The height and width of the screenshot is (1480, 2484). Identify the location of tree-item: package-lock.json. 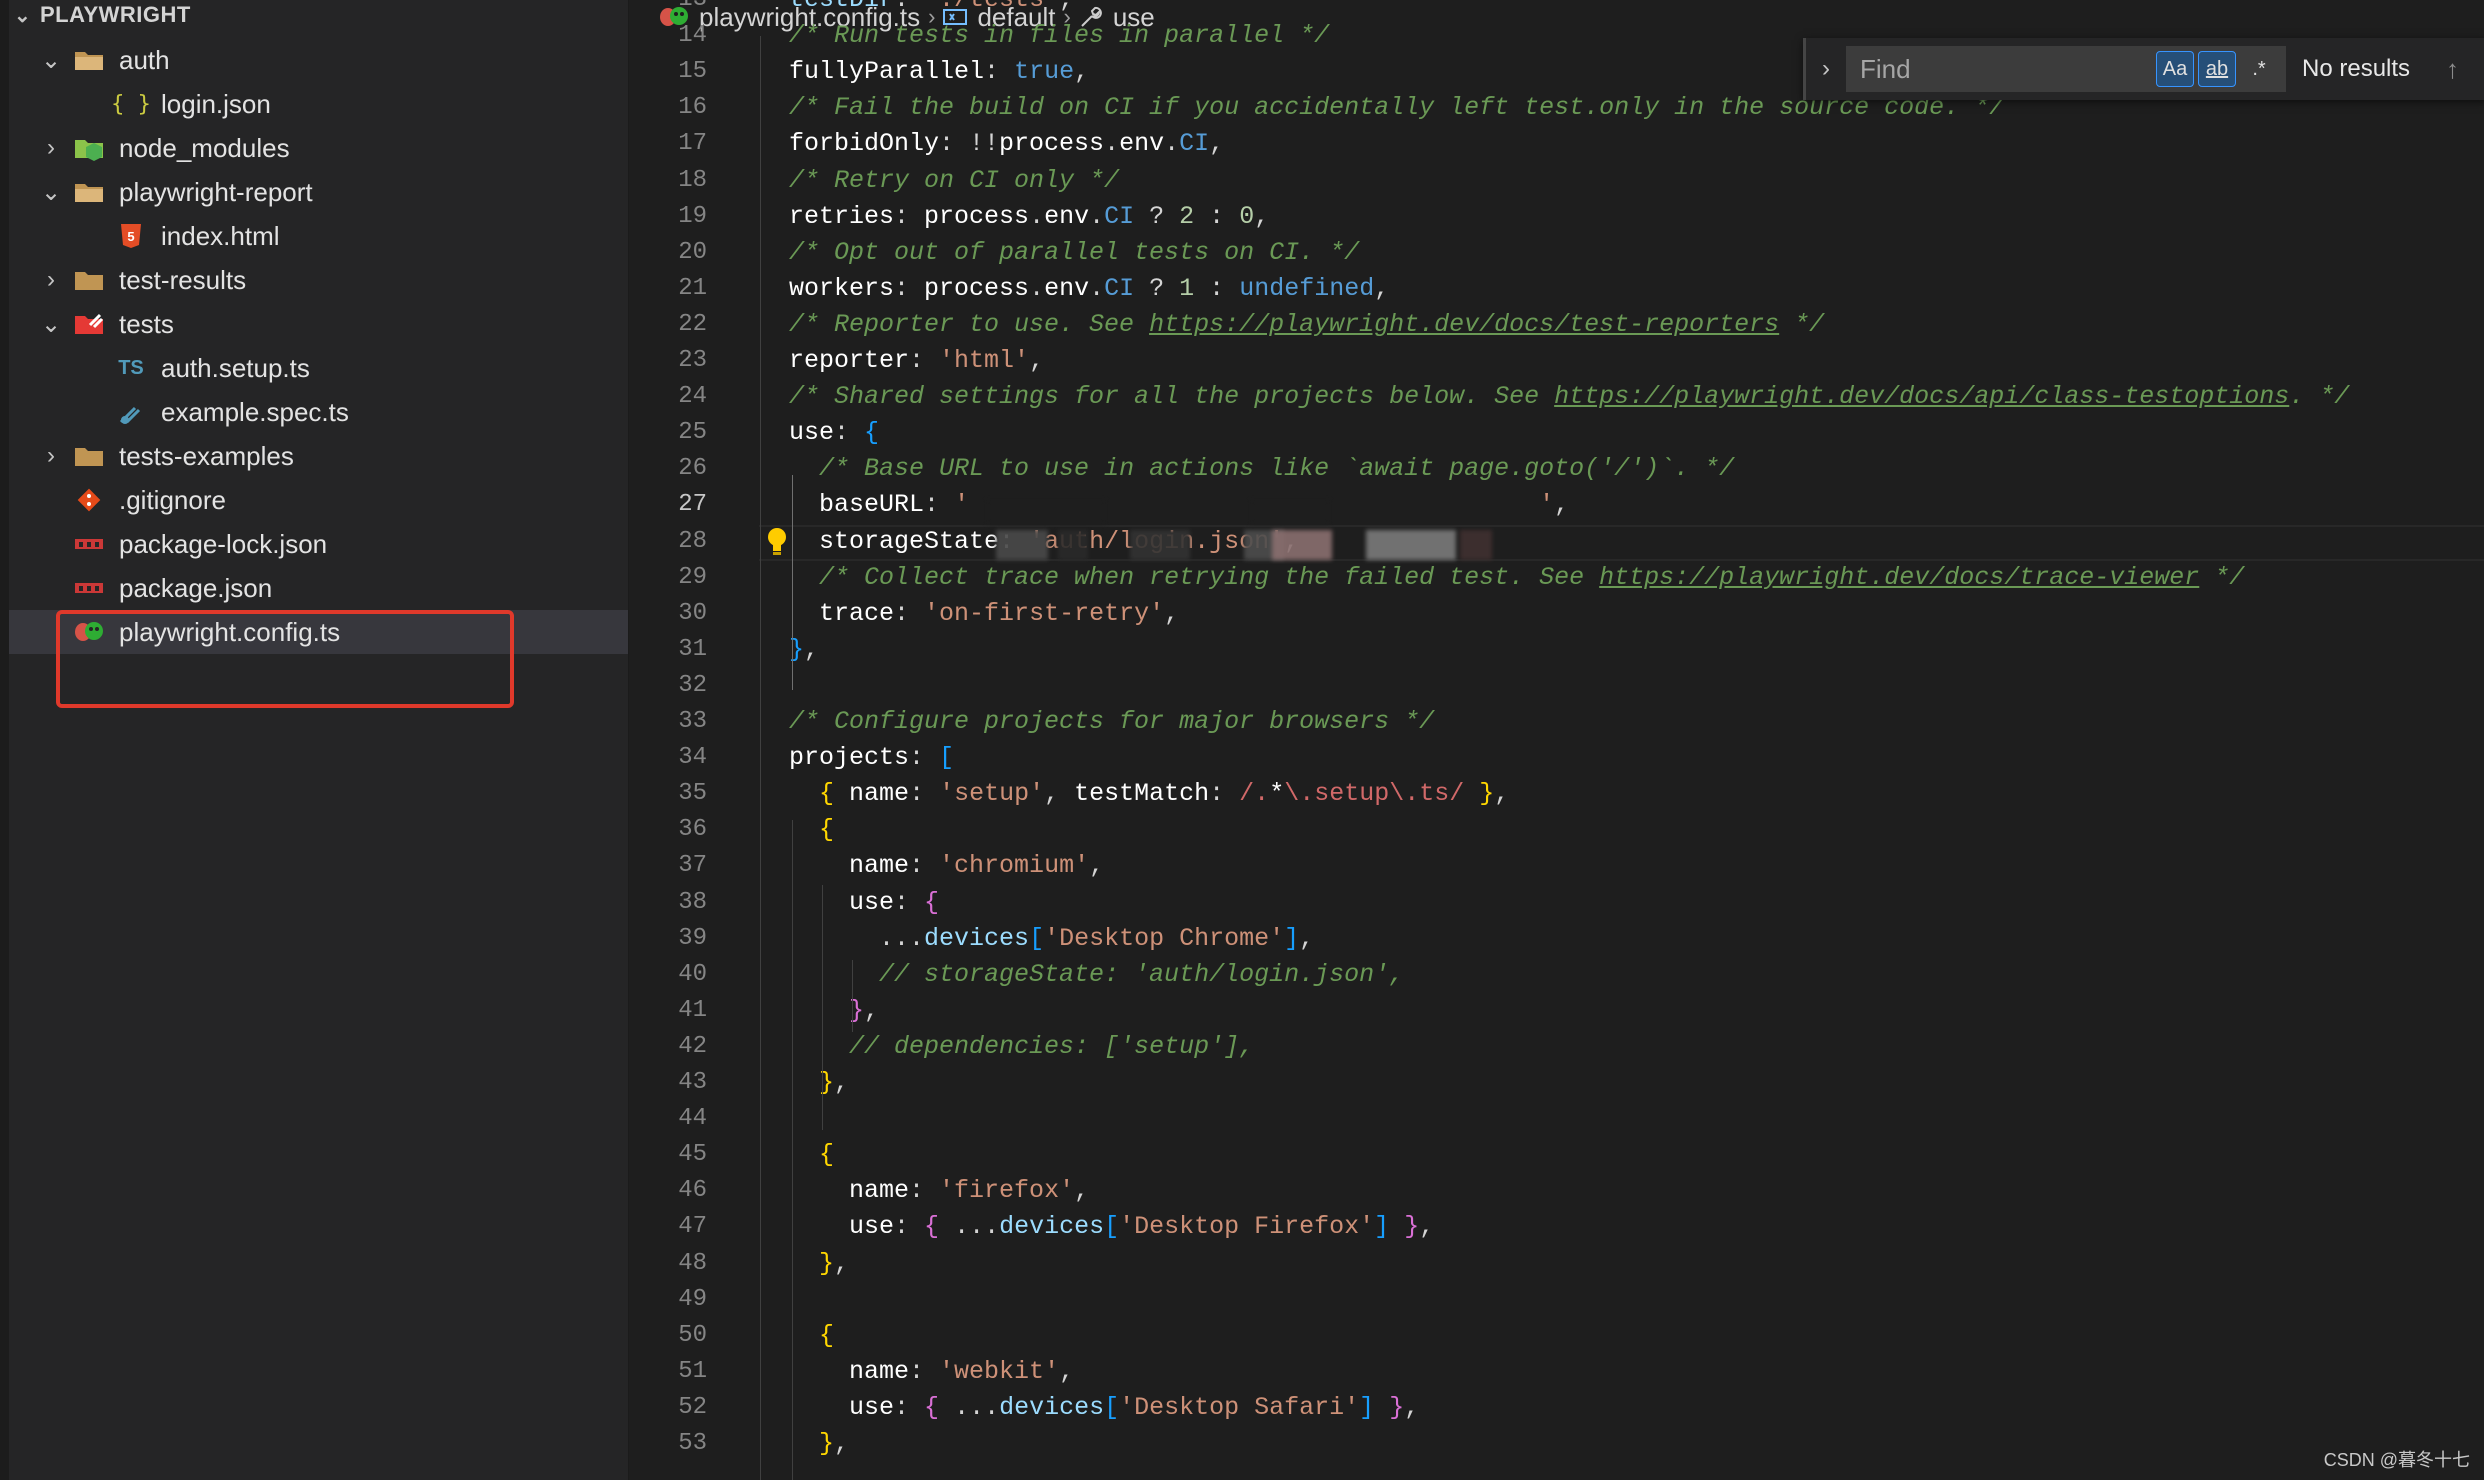
(318, 544).